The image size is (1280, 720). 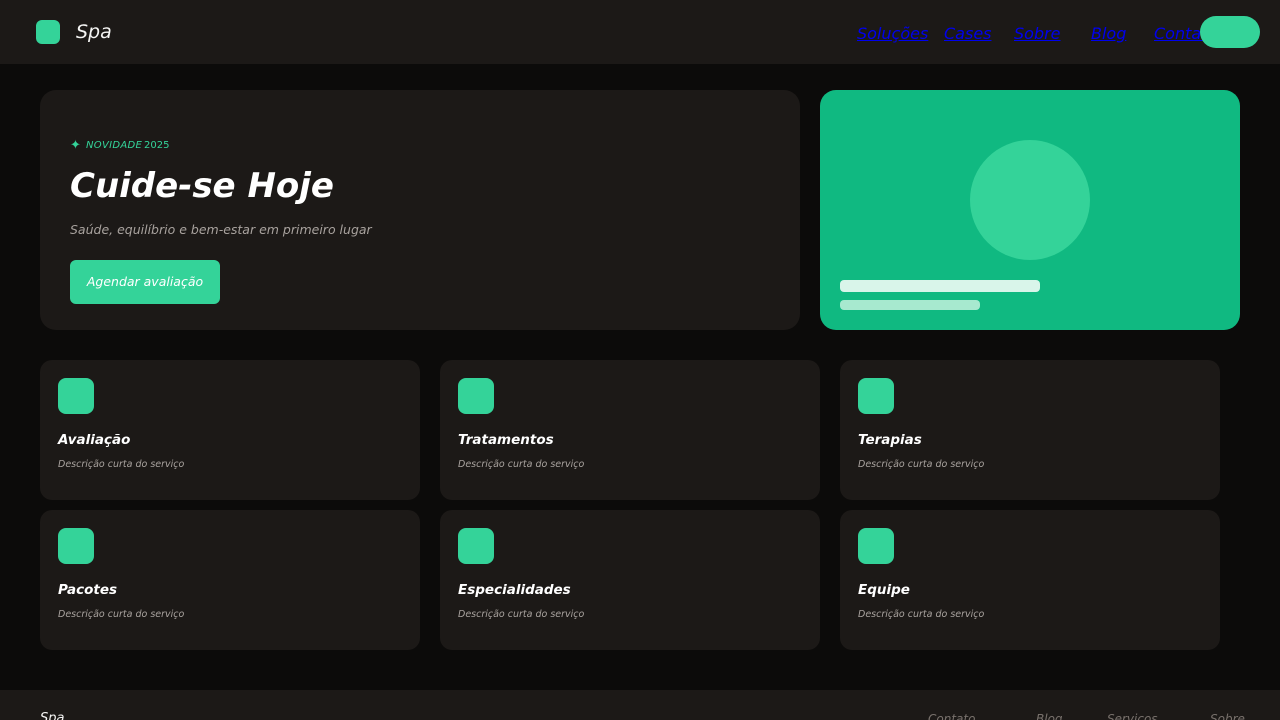 What do you see at coordinates (1108, 33) in the screenshot?
I see `nav-link-blog: Blog` at bounding box center [1108, 33].